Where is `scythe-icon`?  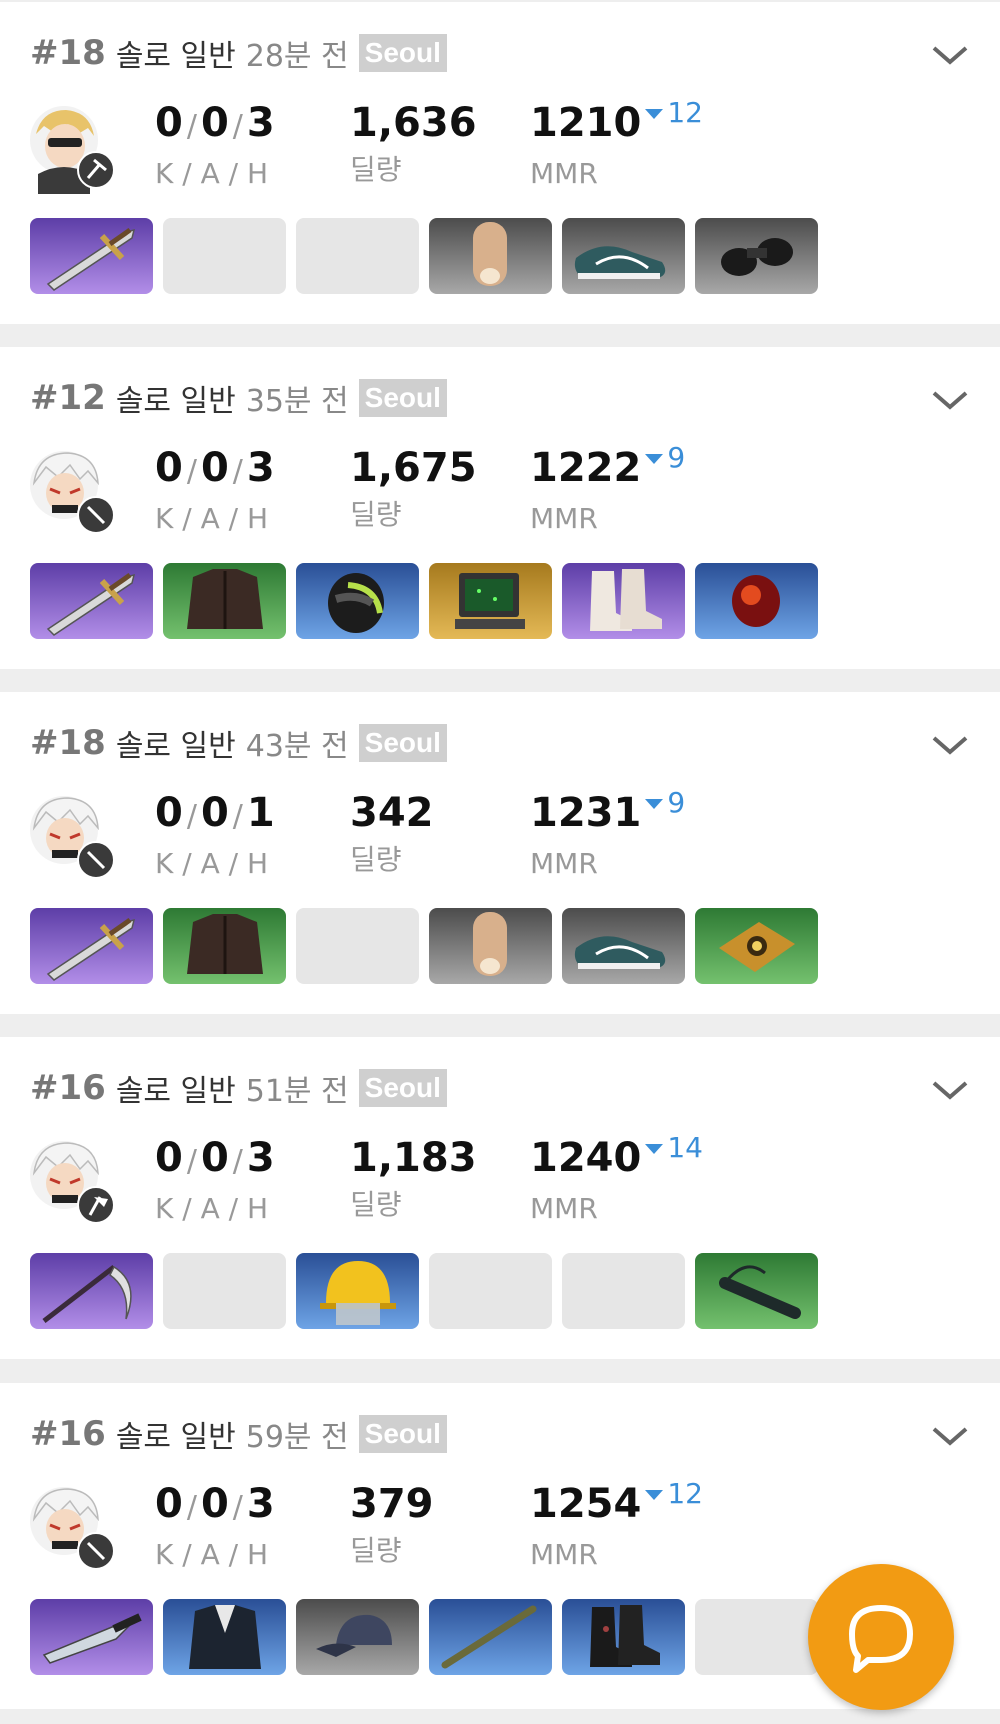 scythe-icon is located at coordinates (87, 1294).